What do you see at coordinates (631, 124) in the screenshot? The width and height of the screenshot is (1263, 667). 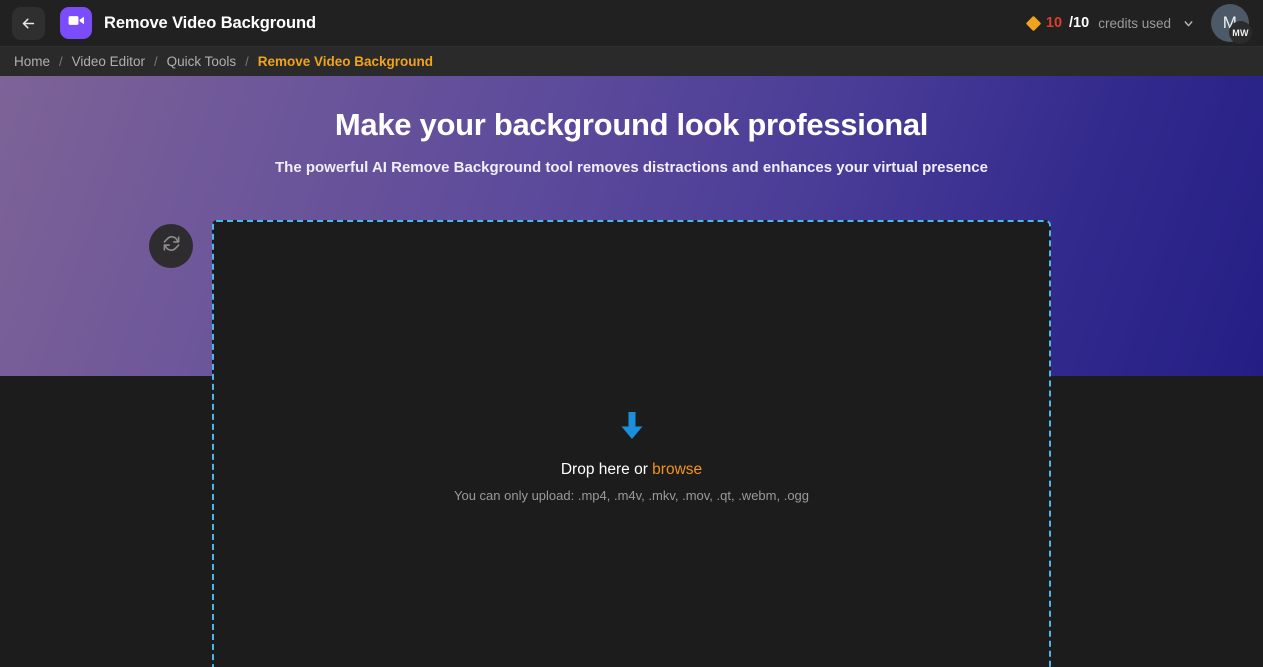 I see `hero-title: Make your background look professional` at bounding box center [631, 124].